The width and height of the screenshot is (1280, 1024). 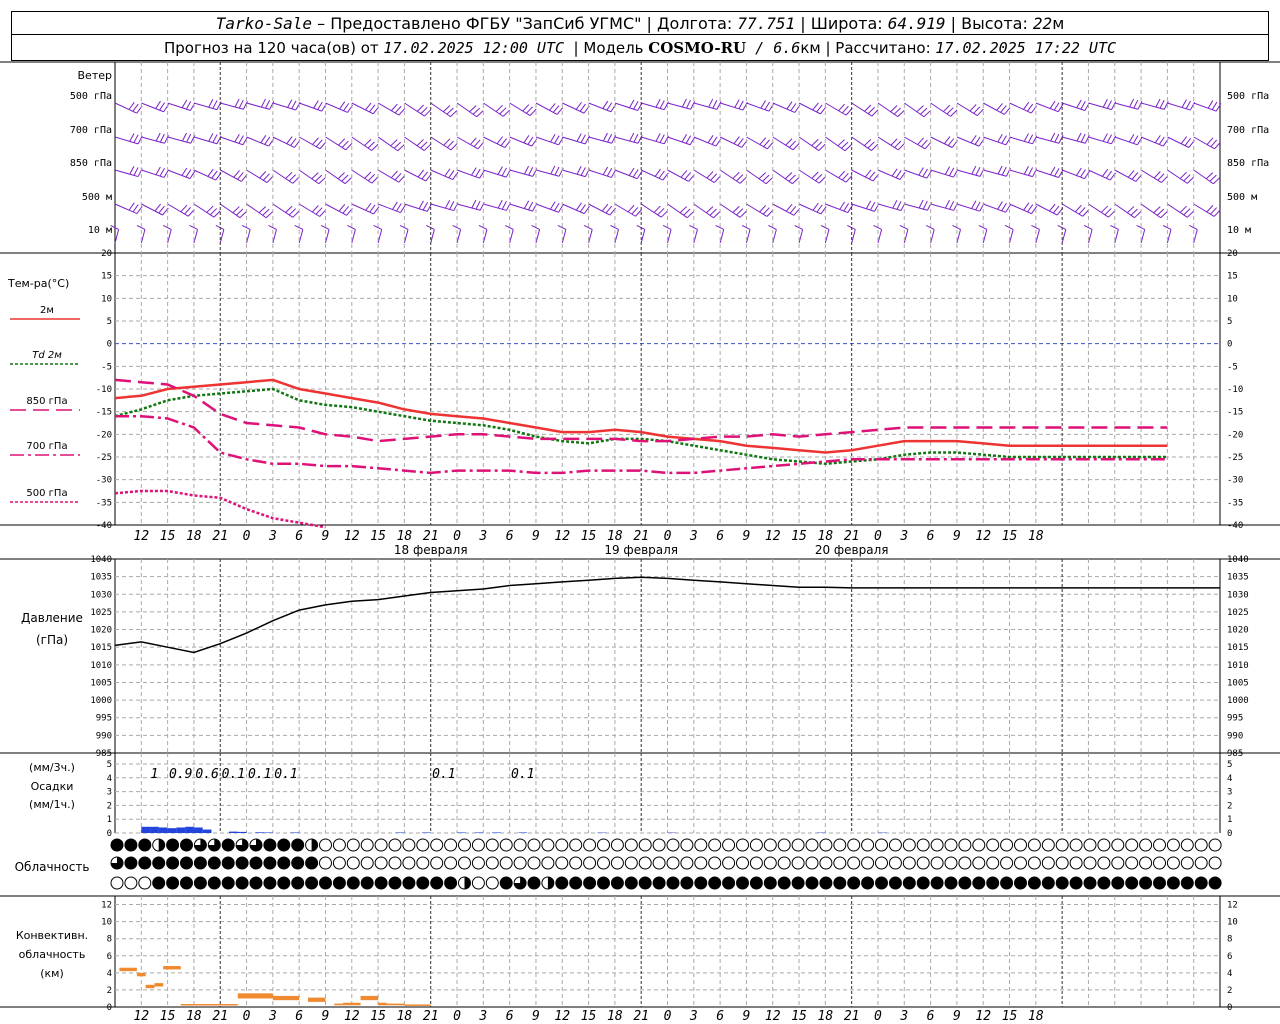 What do you see at coordinates (693, 536) in the screenshot?
I see `time-tick-label: 3` at bounding box center [693, 536].